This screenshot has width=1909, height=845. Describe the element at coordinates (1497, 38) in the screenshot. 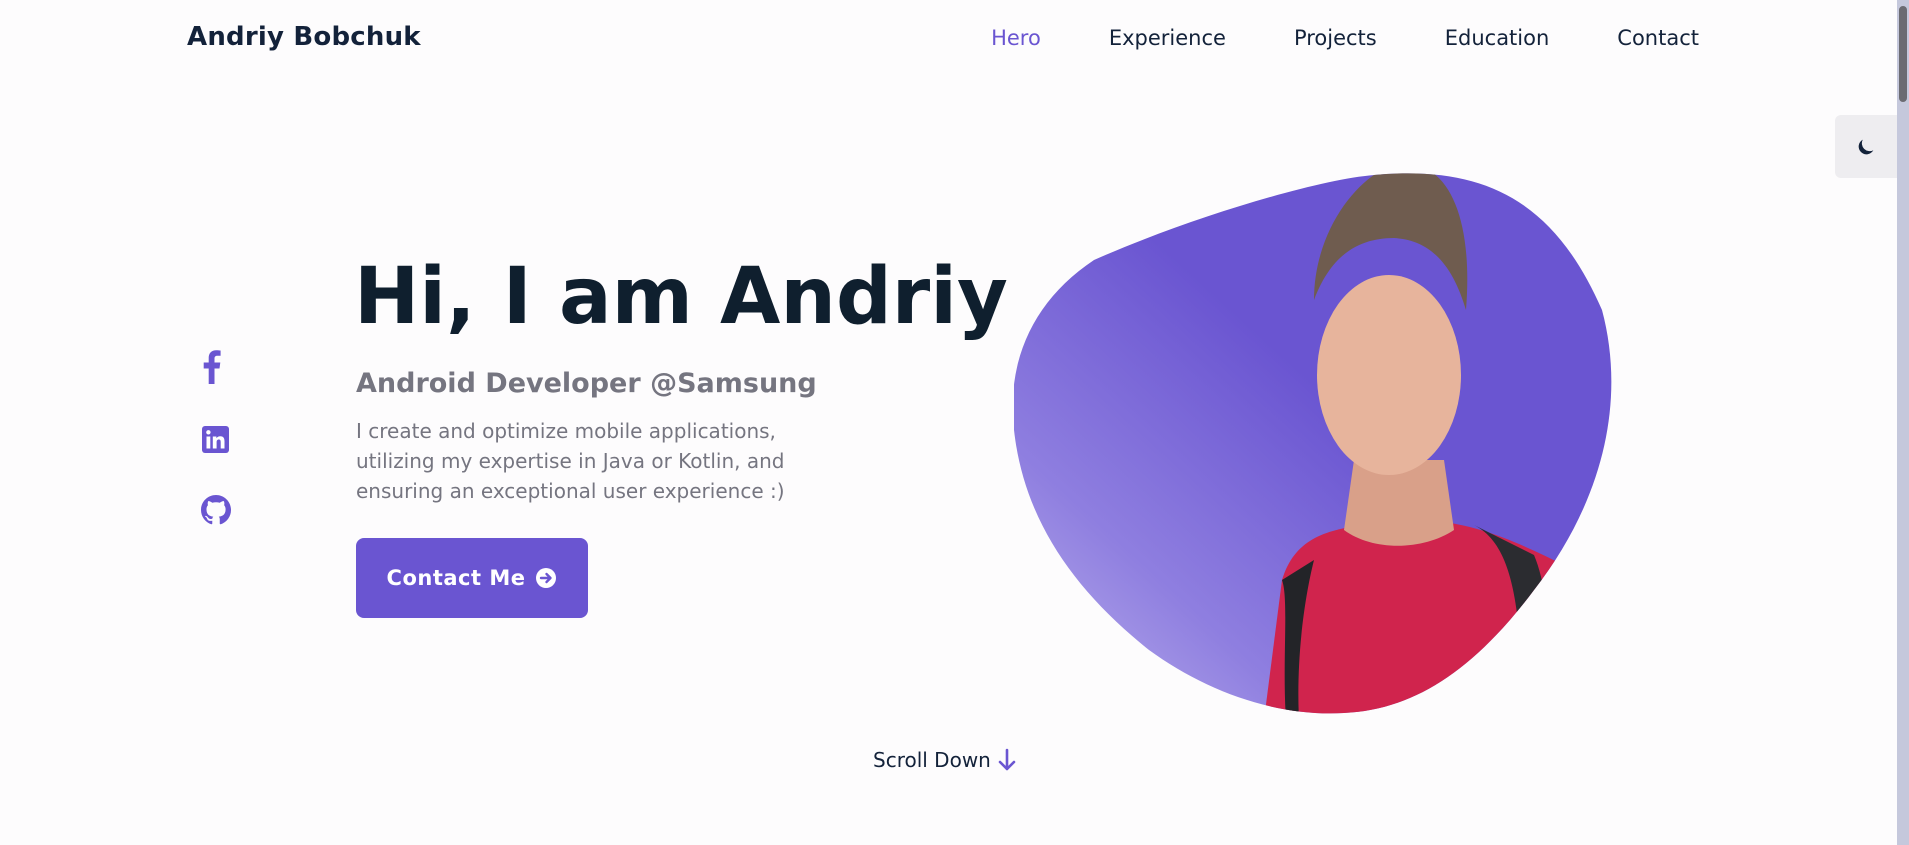

I see `nav-link-education: Education` at that location.